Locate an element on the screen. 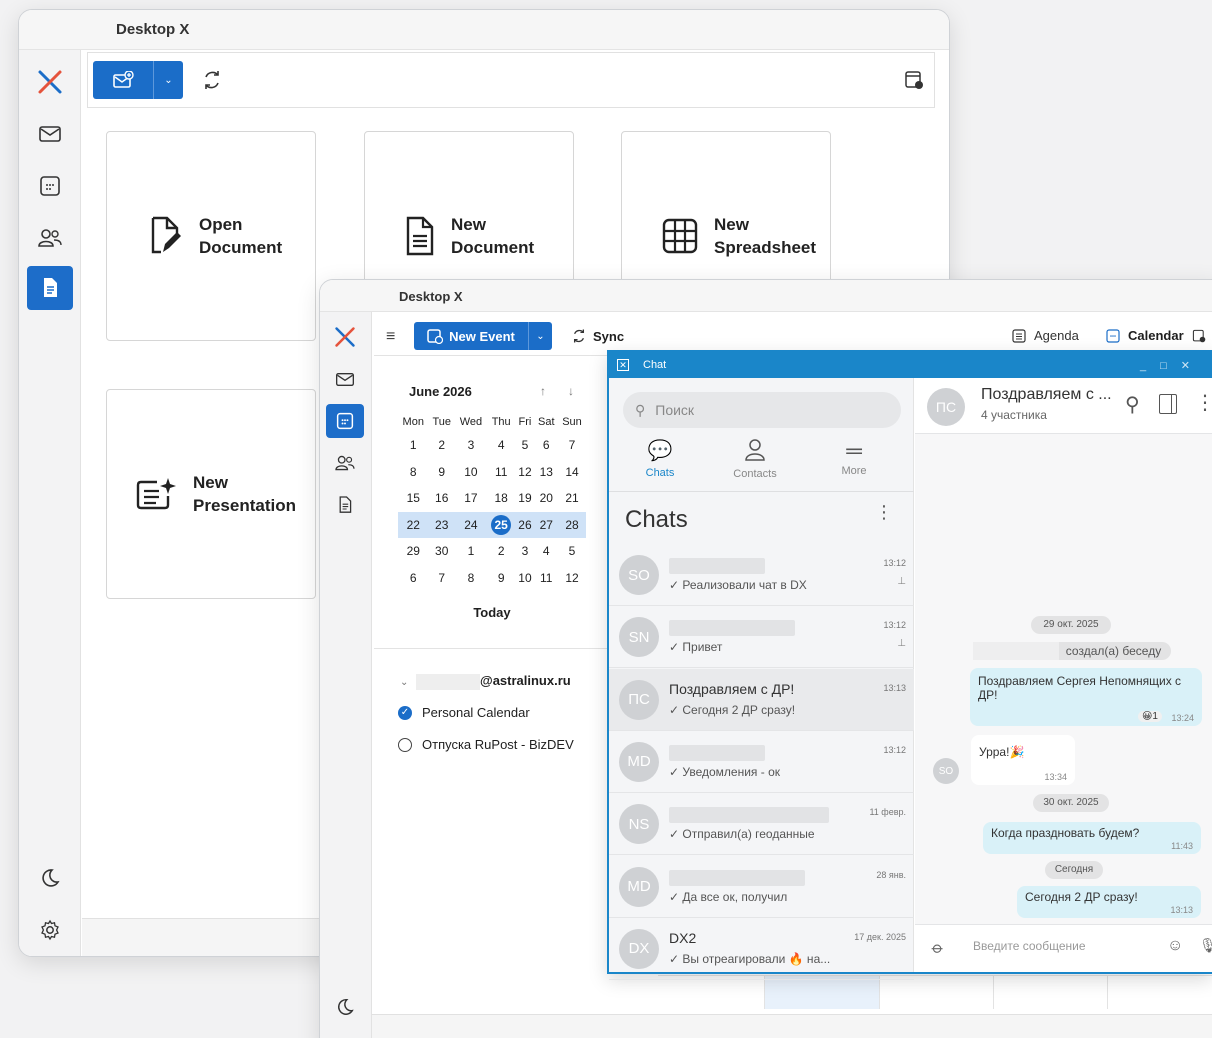 The image size is (1212, 1038). calendar-view-button: Calendar is located at coordinates (1156, 335).